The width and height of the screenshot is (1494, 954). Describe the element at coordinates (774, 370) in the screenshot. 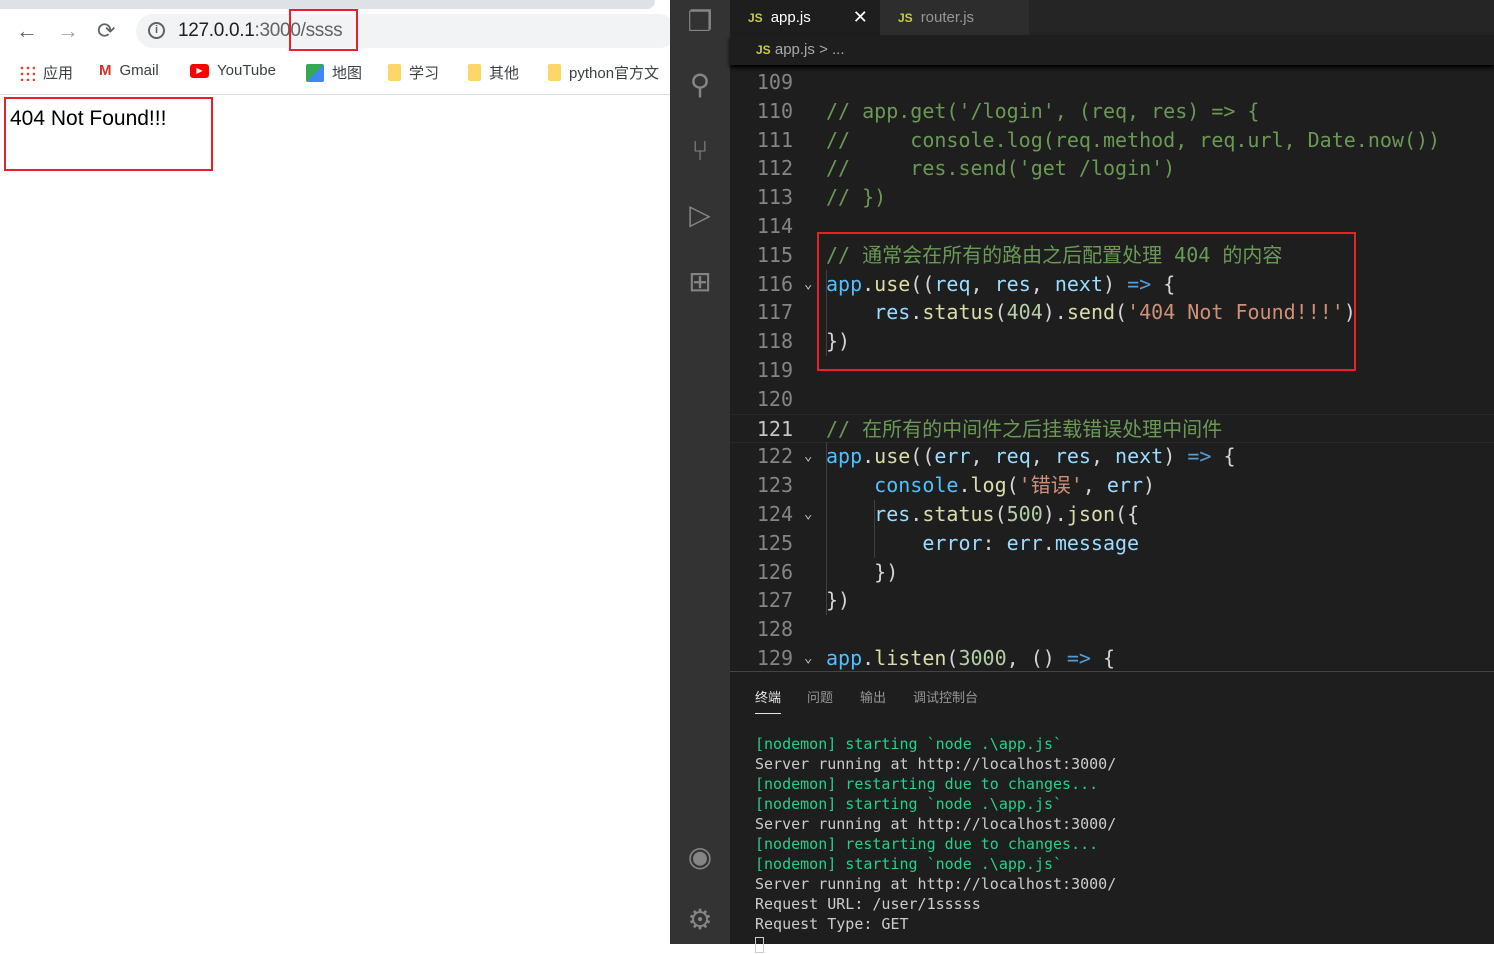

I see `line-number: 119` at that location.